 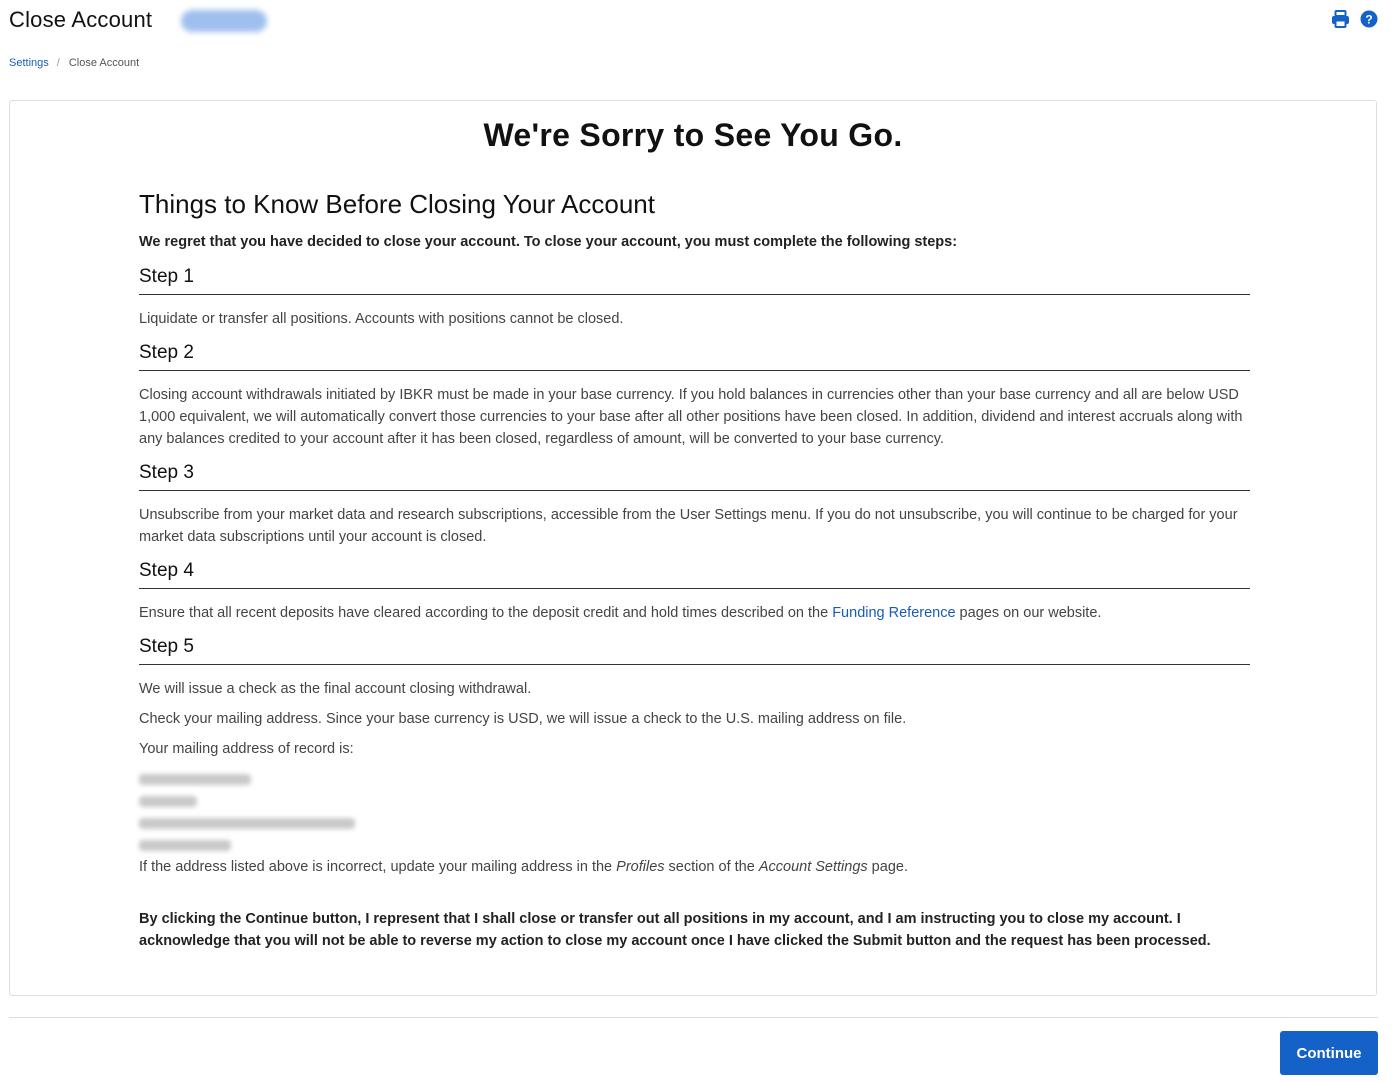 I want to click on step-1-title: Step 1, so click(x=694, y=280).